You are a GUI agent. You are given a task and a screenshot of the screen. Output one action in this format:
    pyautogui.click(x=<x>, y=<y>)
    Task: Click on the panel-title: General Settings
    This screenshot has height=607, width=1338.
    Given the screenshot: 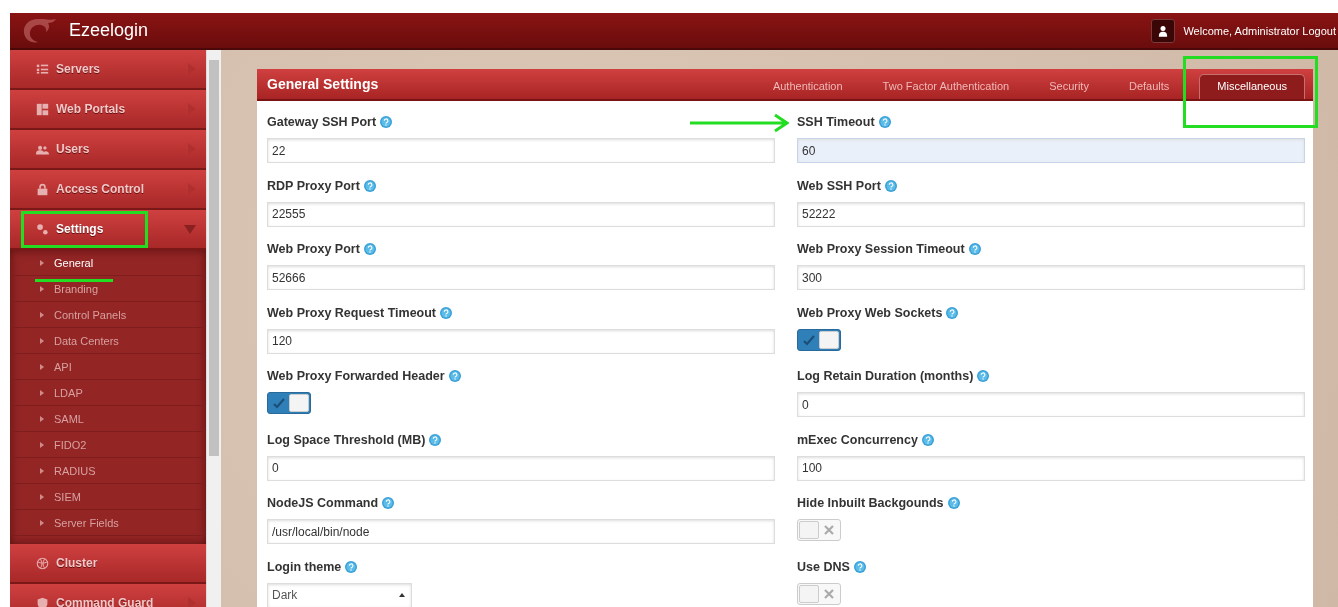 What is the action you would take?
    pyautogui.click(x=323, y=84)
    